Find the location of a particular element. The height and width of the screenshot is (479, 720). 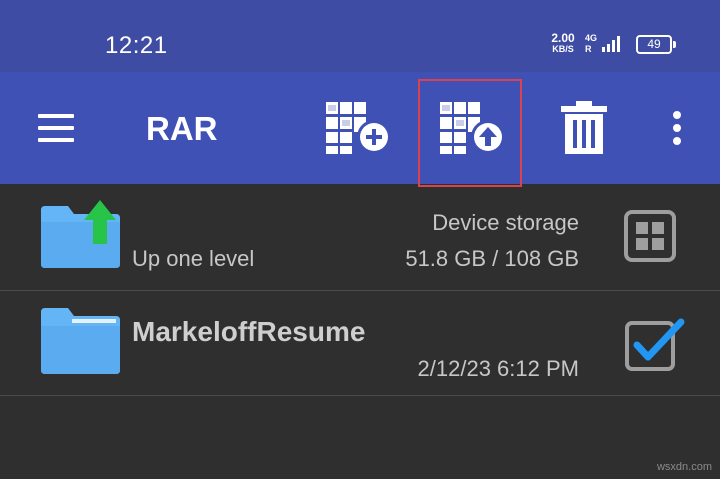

status-clock: 12:21 is located at coordinates (136, 45).